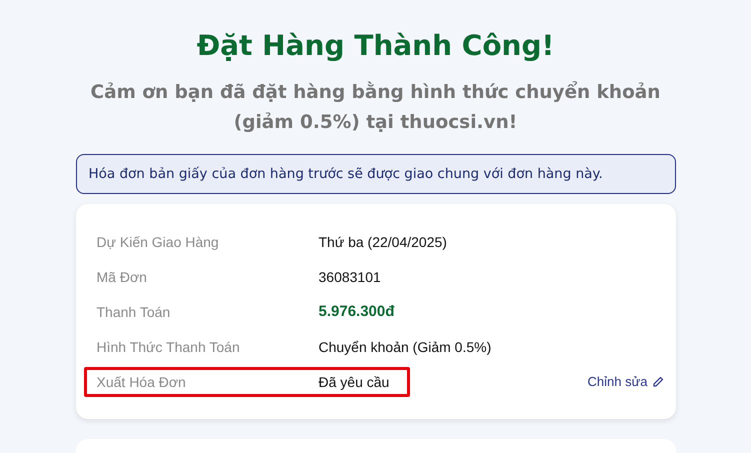 This screenshot has width=751, height=453. I want to click on detail-label: Dự Kiến Giao Hàng, so click(158, 242).